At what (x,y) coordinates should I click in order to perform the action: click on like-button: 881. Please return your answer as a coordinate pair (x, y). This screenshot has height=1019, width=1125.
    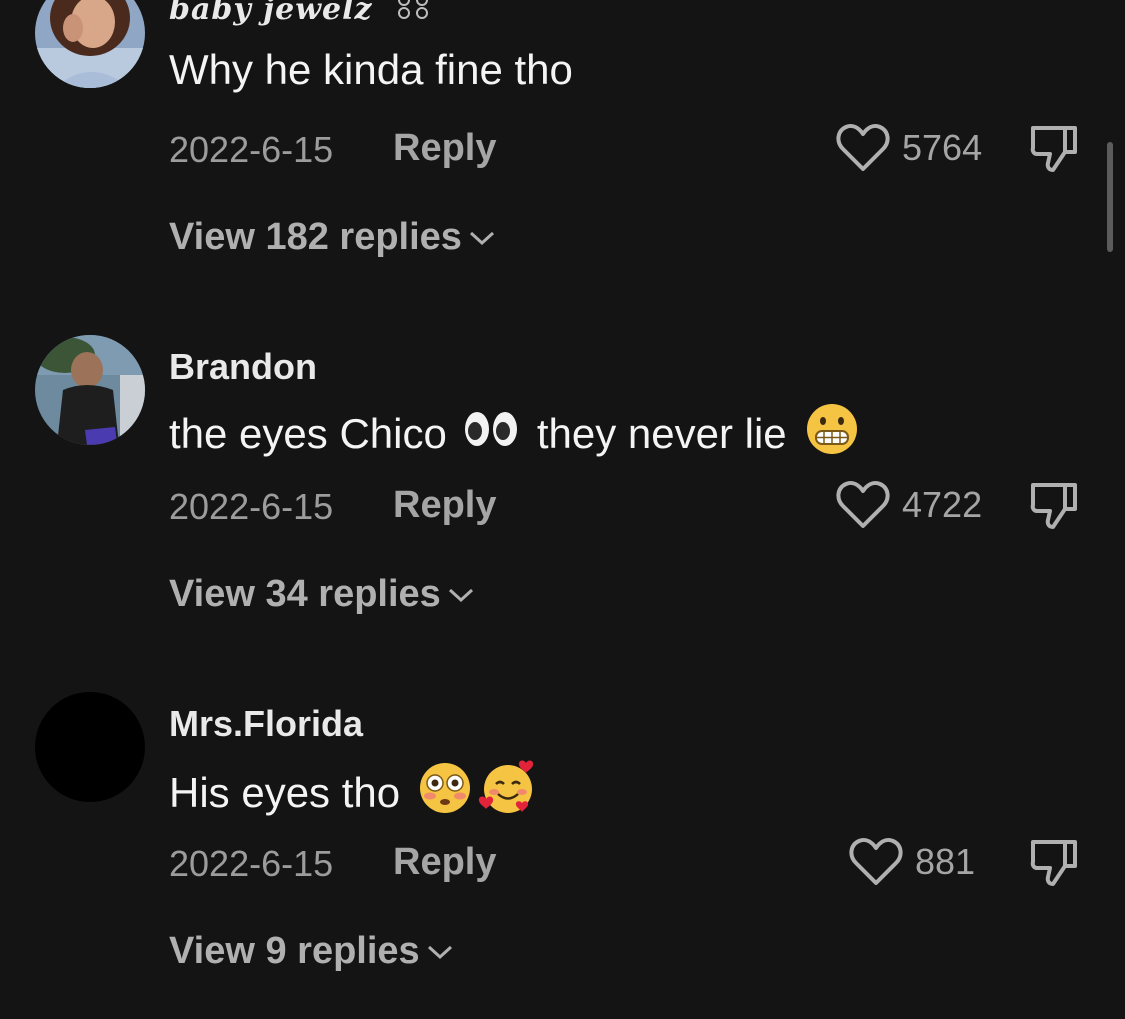
    Looking at the image, I should click on (912, 862).